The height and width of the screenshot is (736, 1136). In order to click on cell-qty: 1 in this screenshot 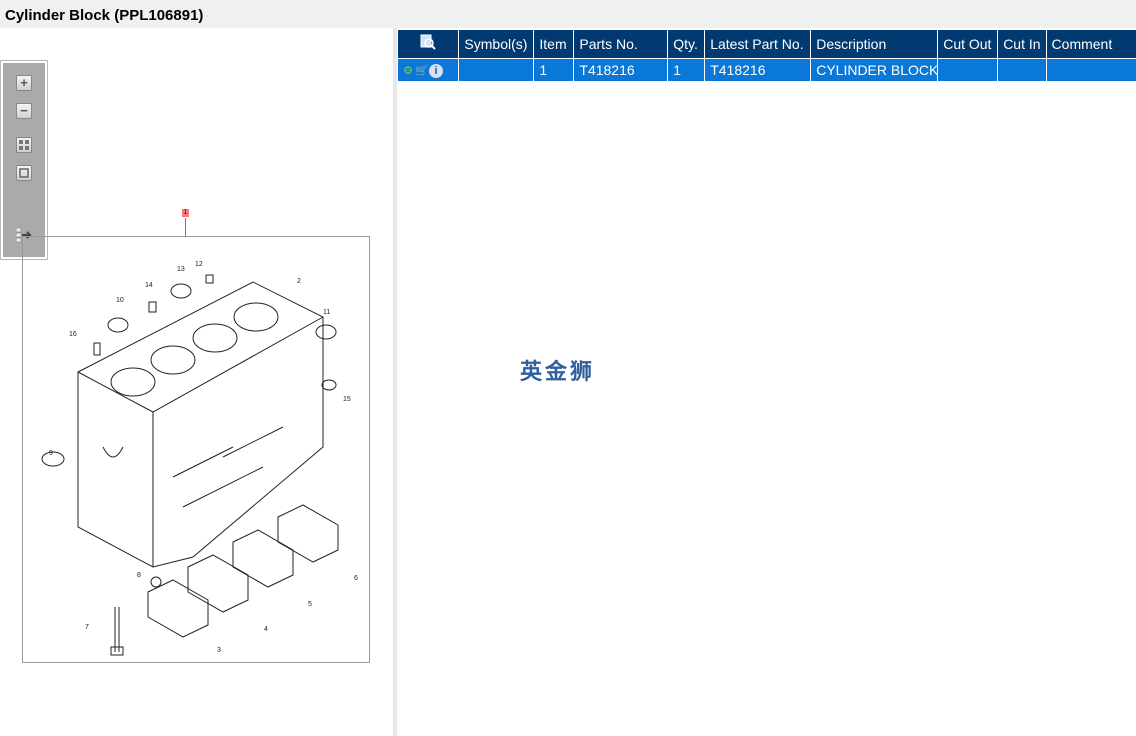, I will do `click(686, 69)`.